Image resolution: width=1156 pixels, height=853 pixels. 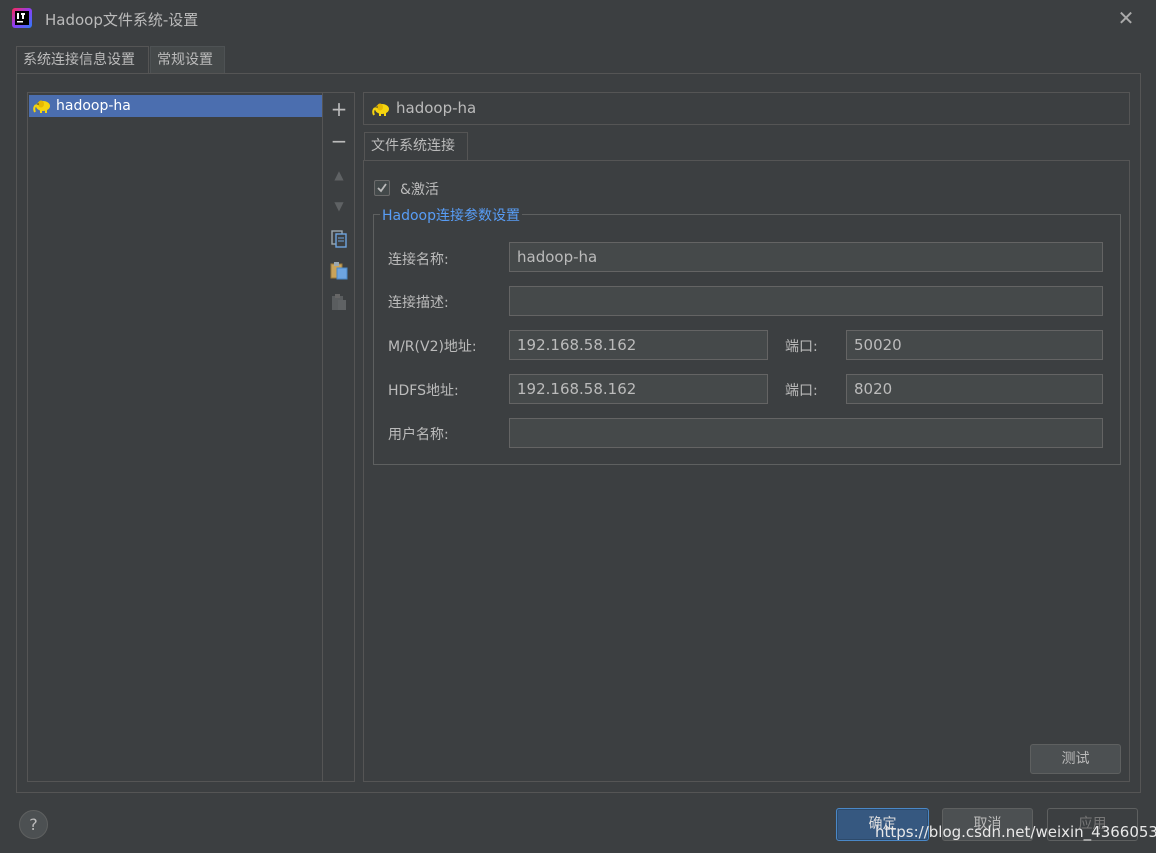 I want to click on checkmark-icon, so click(x=382, y=188).